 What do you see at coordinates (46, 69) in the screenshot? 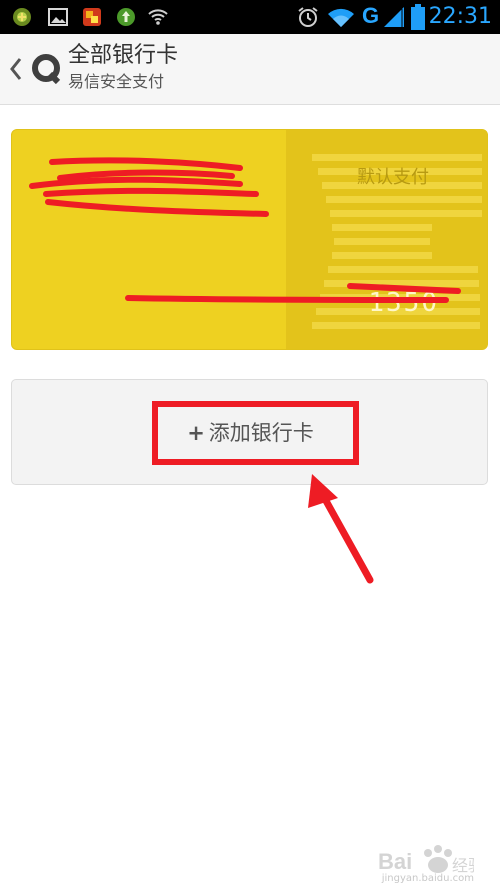
I see `yixin-logo-icon` at bounding box center [46, 69].